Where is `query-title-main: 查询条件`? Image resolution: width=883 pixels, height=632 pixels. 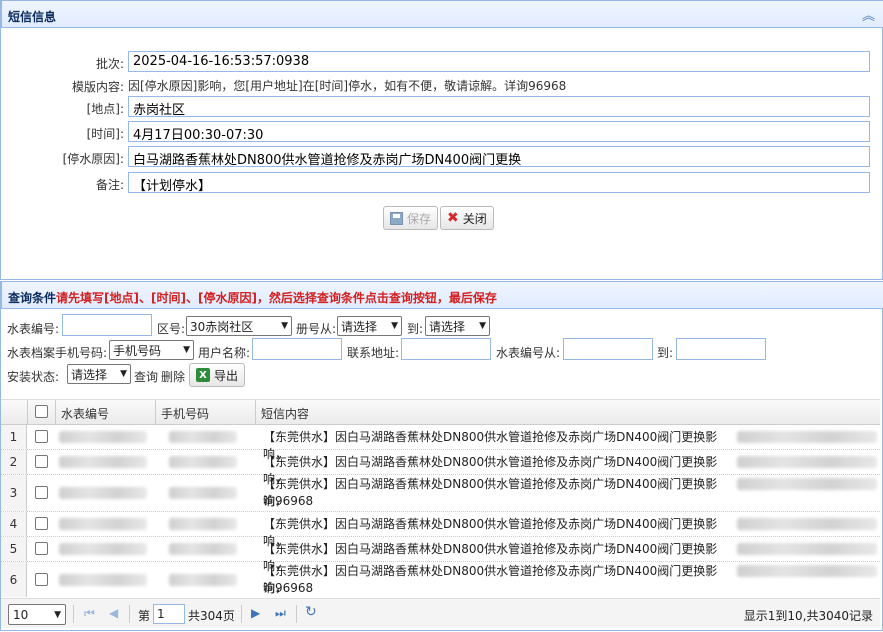
query-title-main: 查询条件 is located at coordinates (32, 298).